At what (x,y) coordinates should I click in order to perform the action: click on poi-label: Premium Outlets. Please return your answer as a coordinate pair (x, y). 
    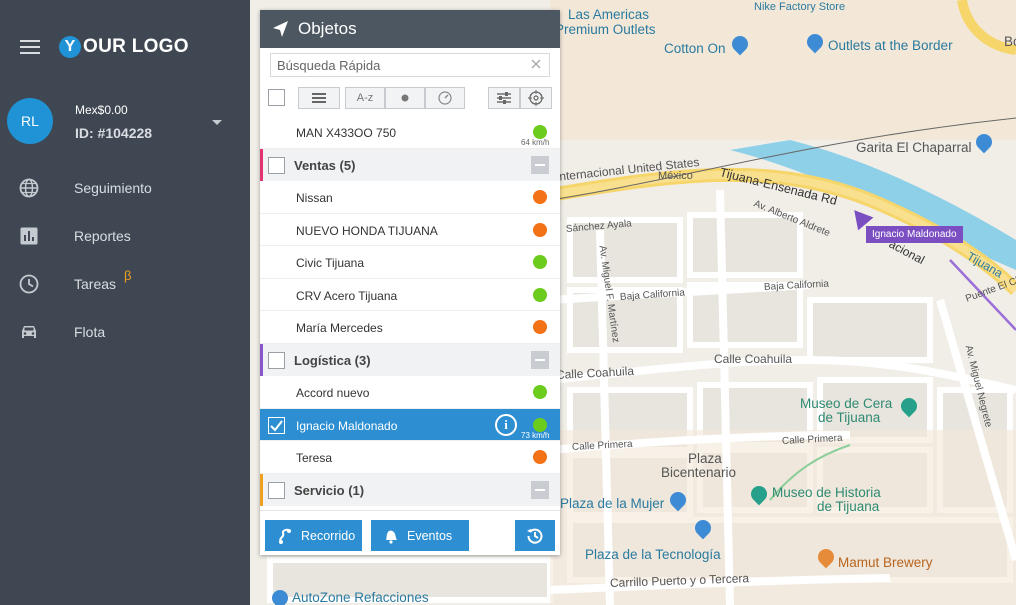
    Looking at the image, I should click on (605, 29).